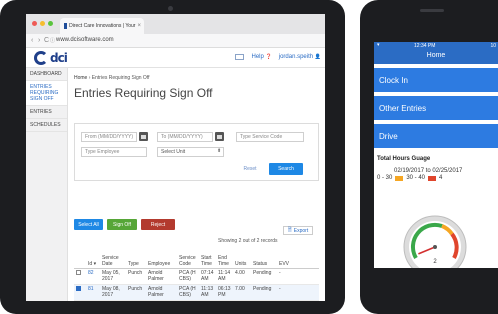 The width and height of the screenshot is (498, 314). What do you see at coordinates (207, 292) in the screenshot?
I see `start-time-cell: 11:13 AM` at bounding box center [207, 292].